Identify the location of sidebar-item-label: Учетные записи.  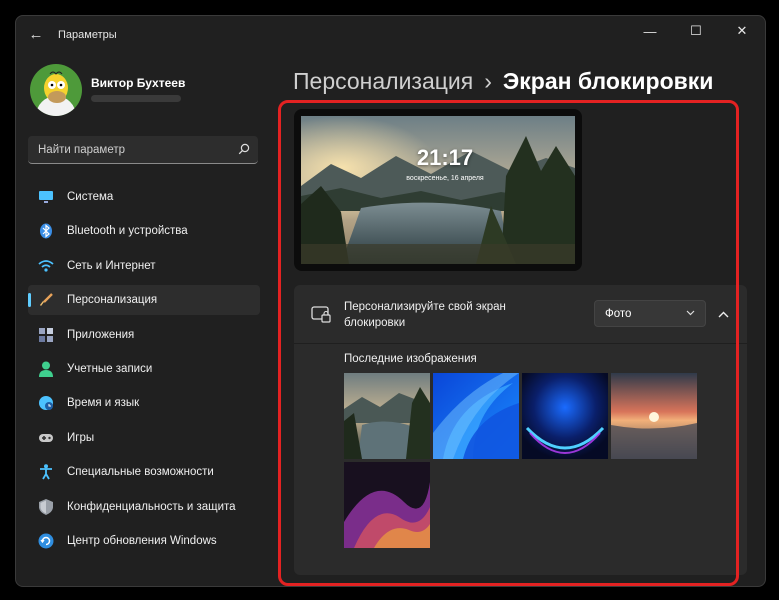
(110, 368).